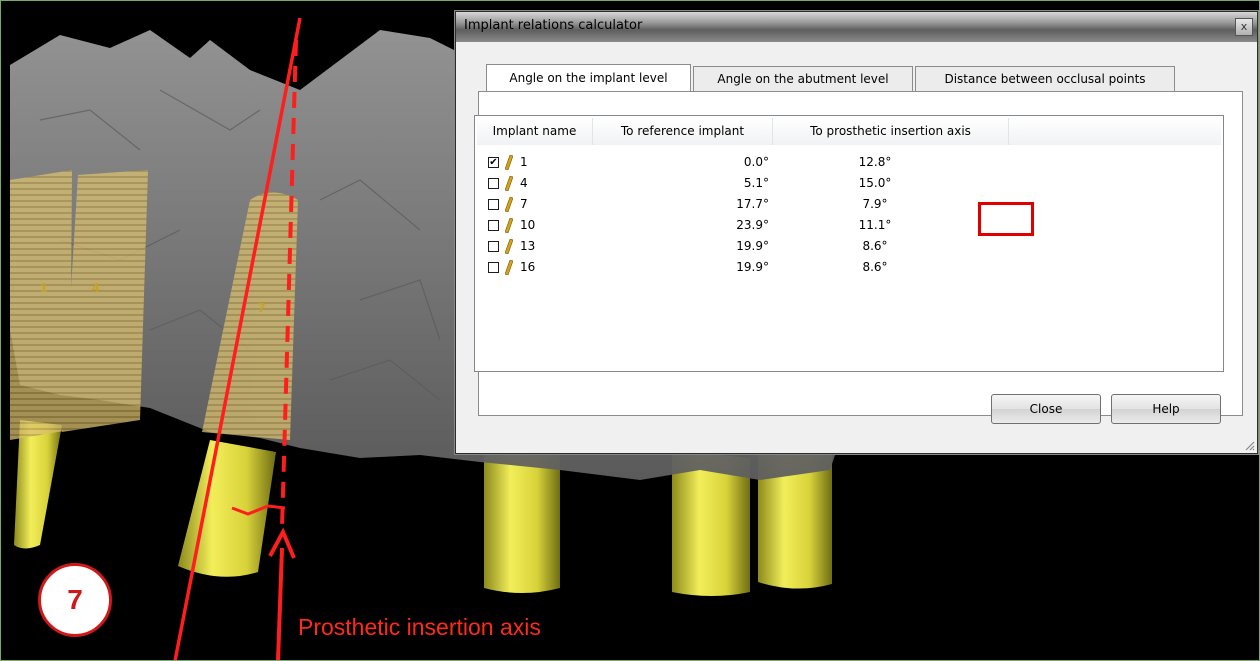 This screenshot has width=1260, height=661. Describe the element at coordinates (891, 131) in the screenshot. I see `column-header-to-prosthetic-axis: To prosthetic insertion axis` at that location.